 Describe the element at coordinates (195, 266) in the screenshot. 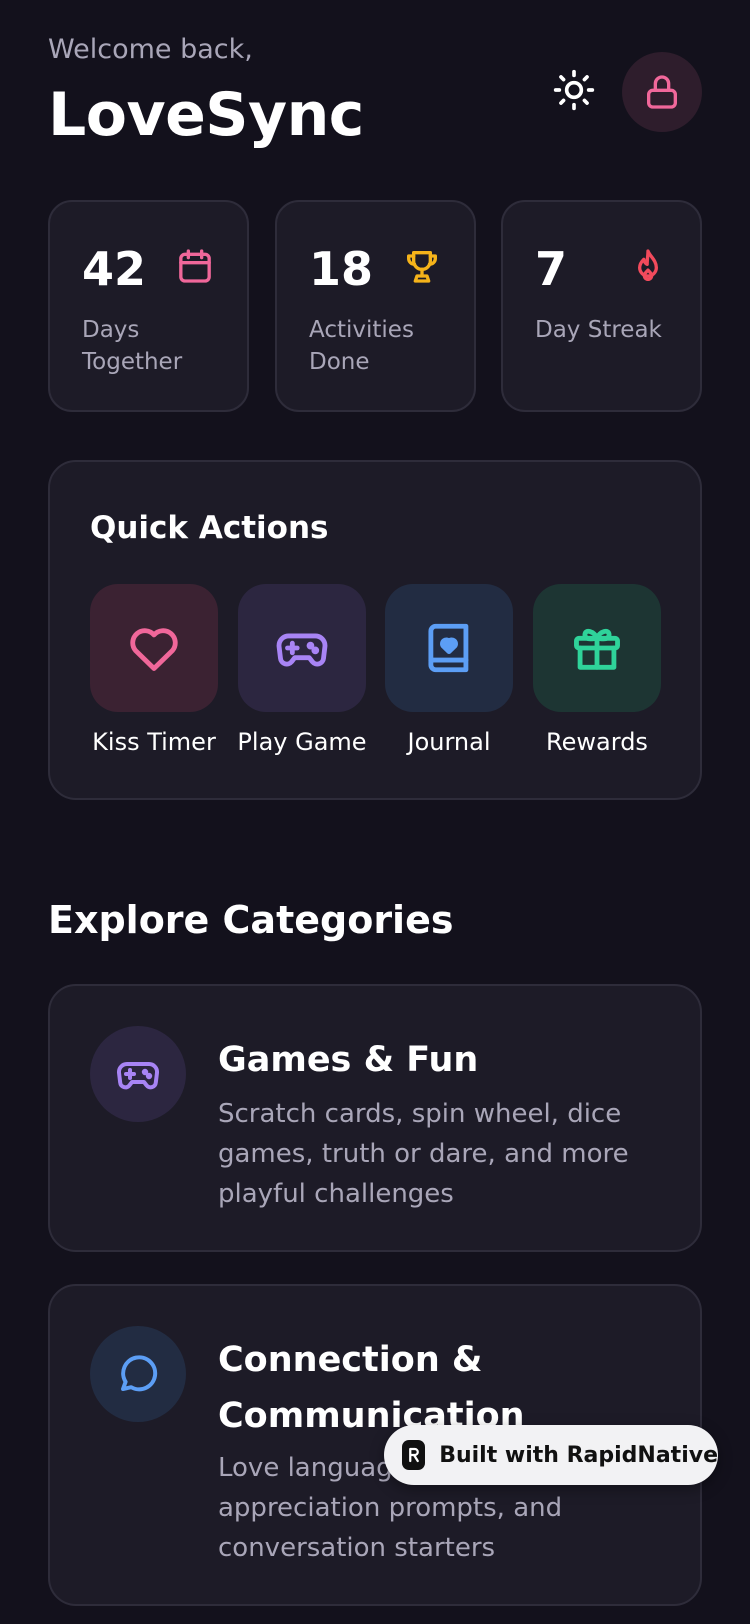

I see `calendar-icon` at that location.